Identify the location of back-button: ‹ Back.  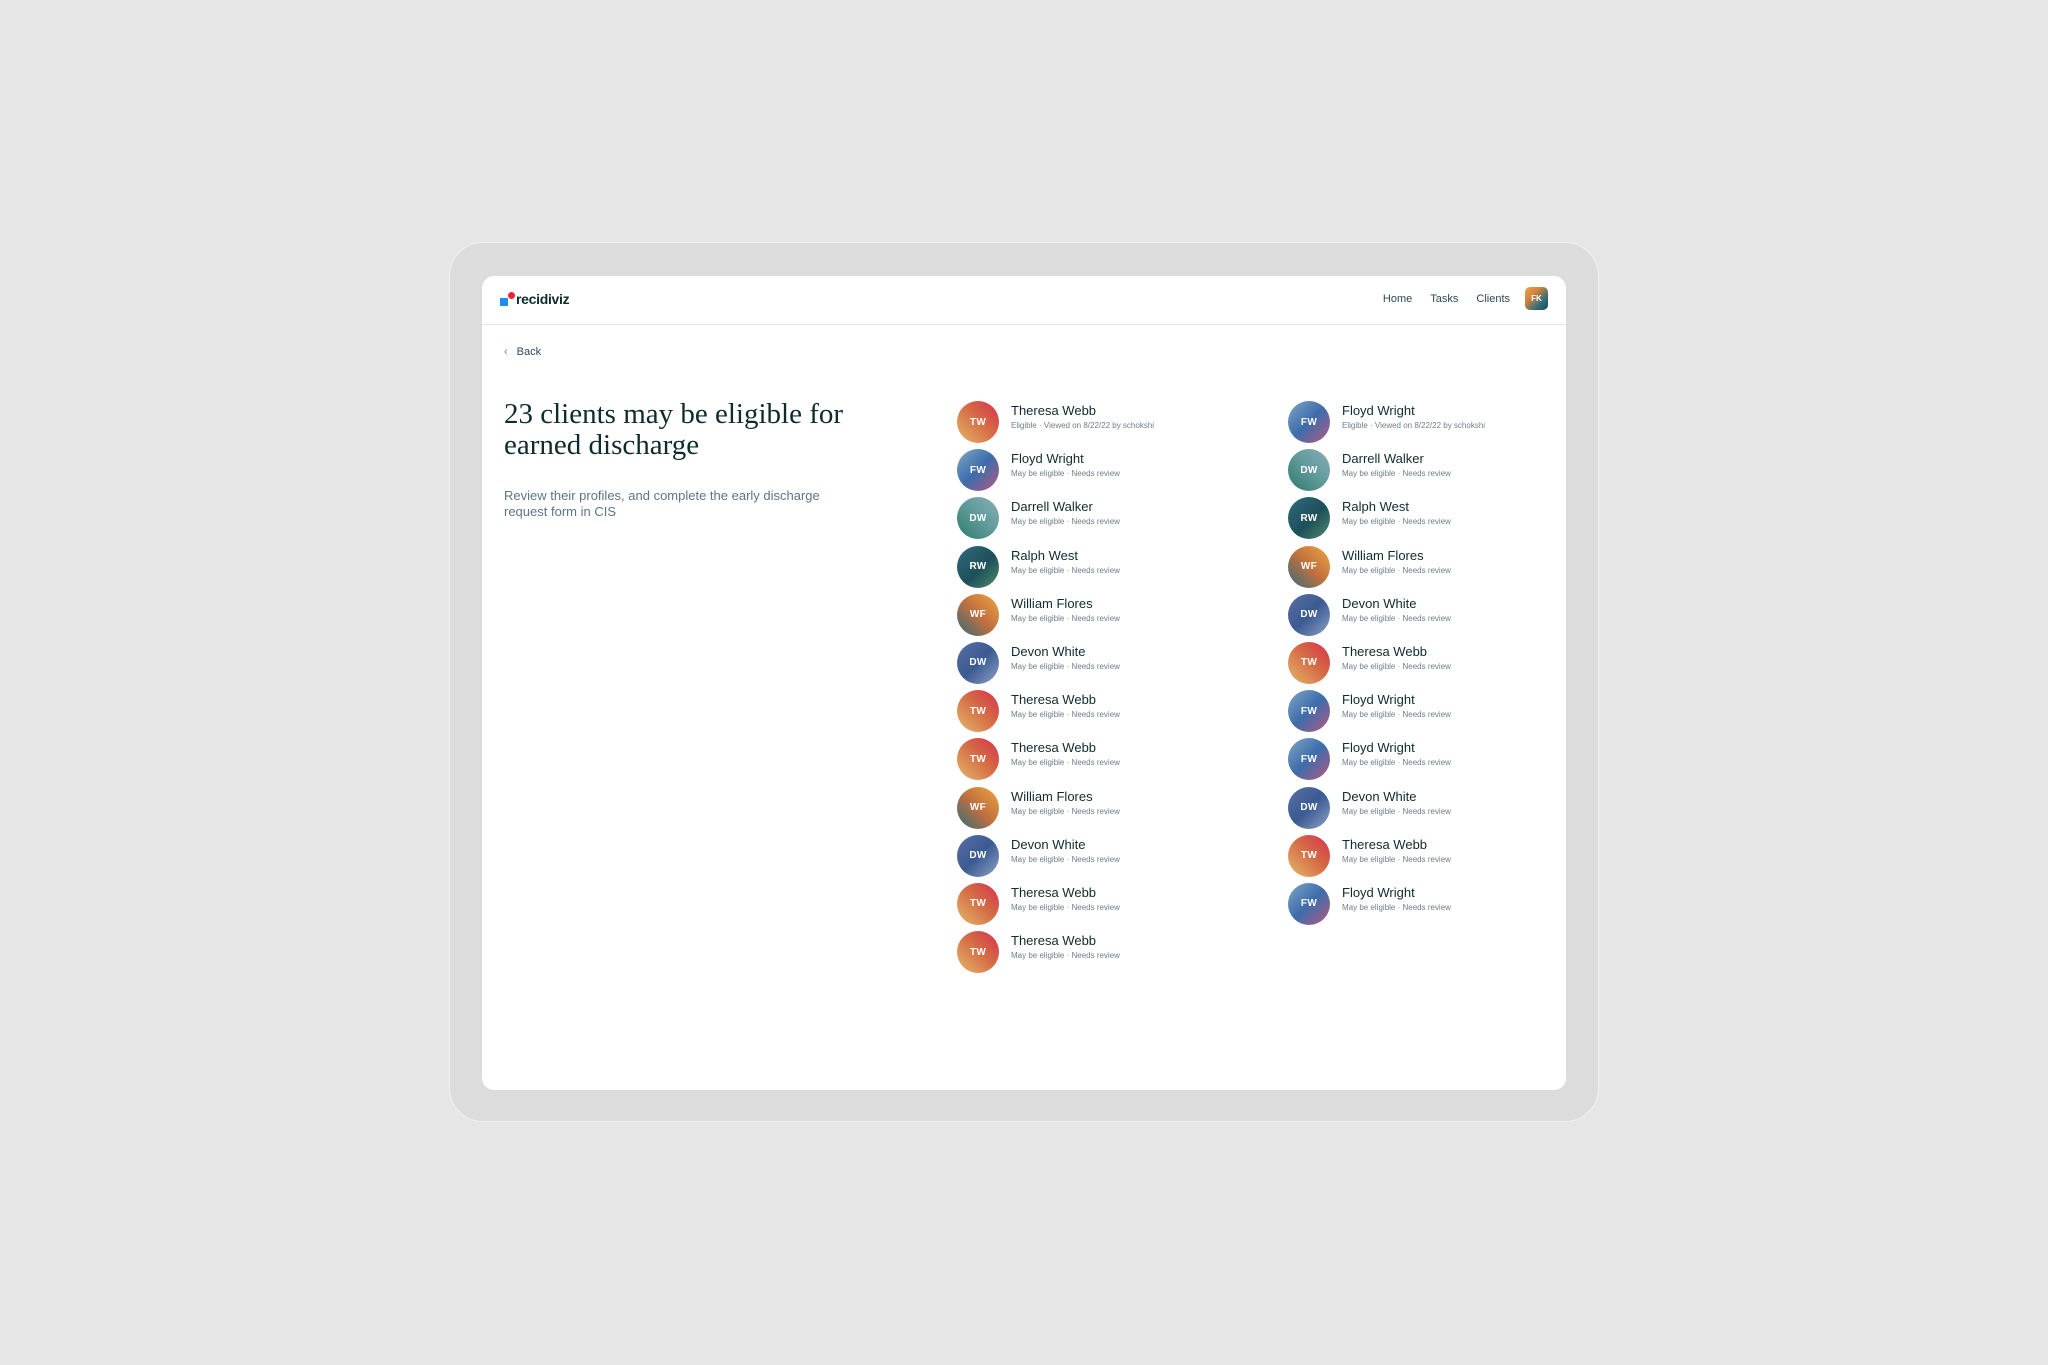
(522, 352).